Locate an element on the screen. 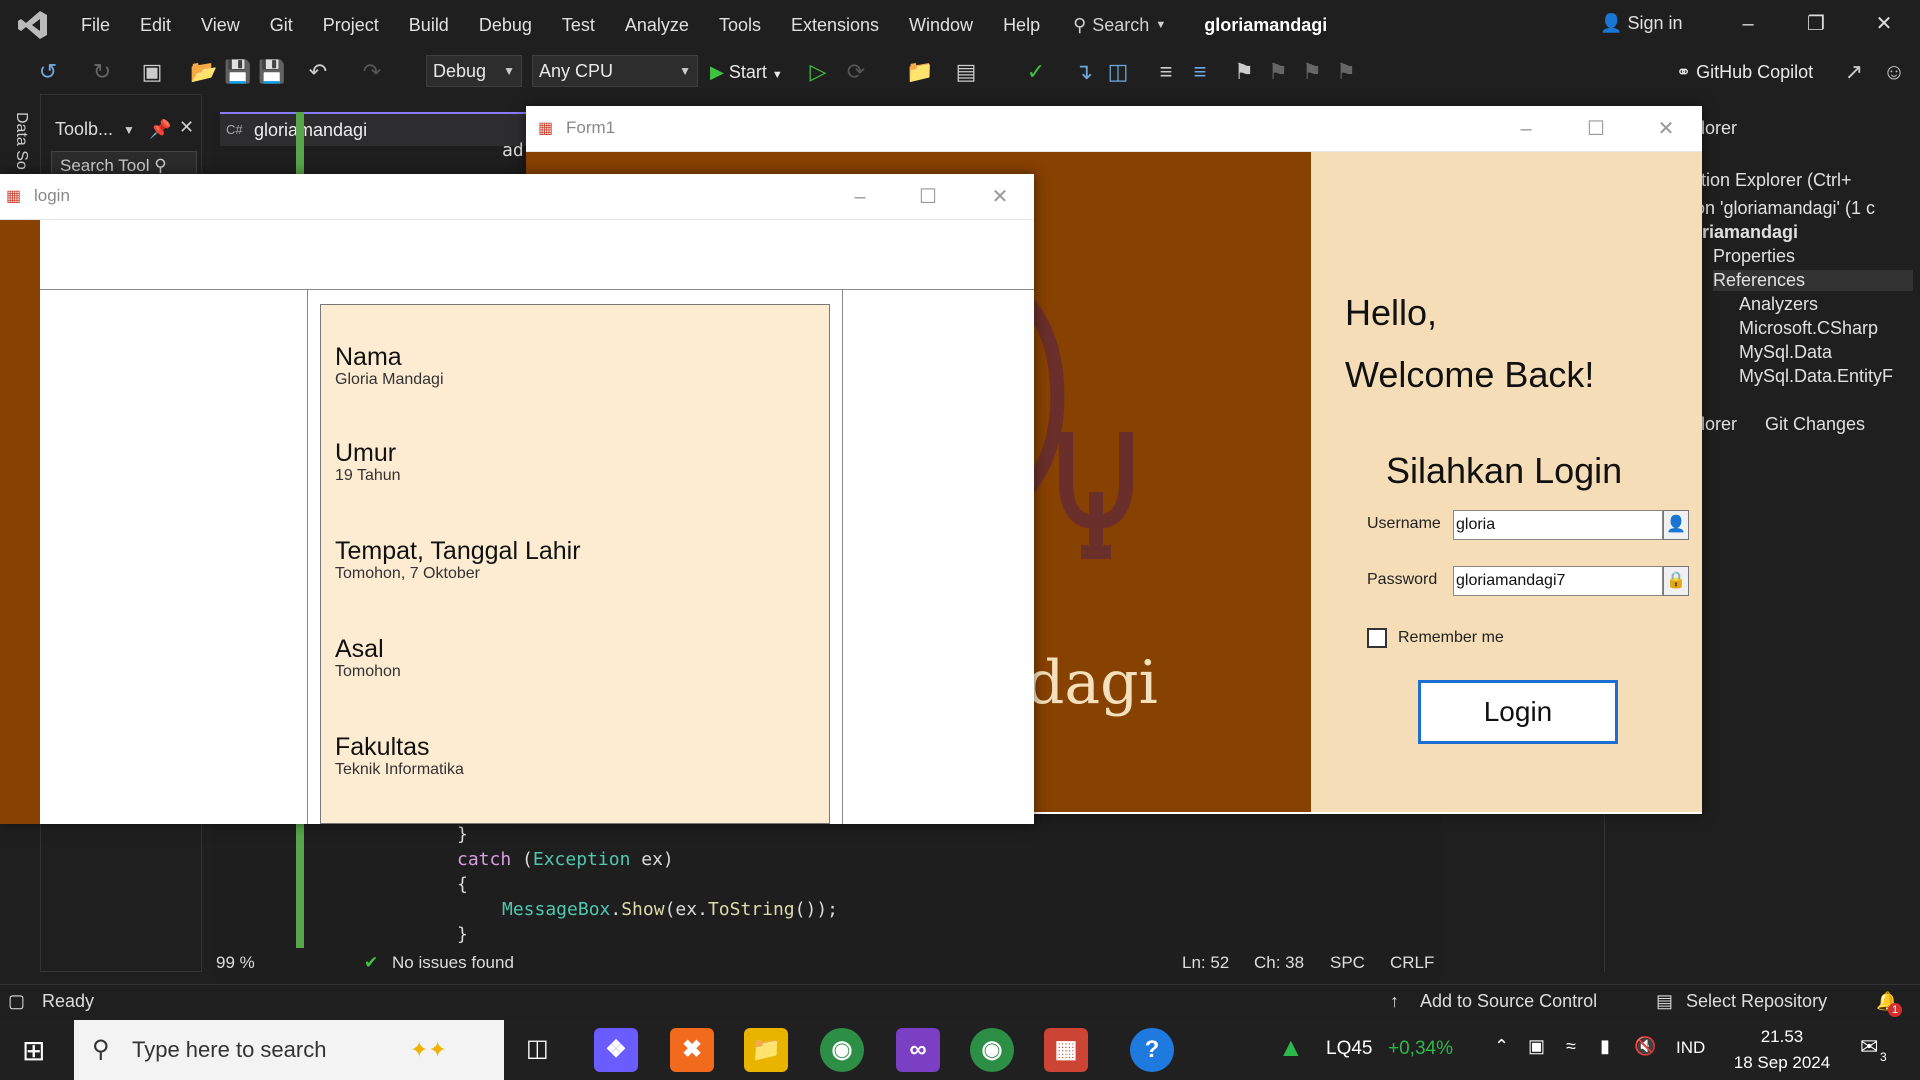  data-sources-tab: Data So is located at coordinates (21, 141).